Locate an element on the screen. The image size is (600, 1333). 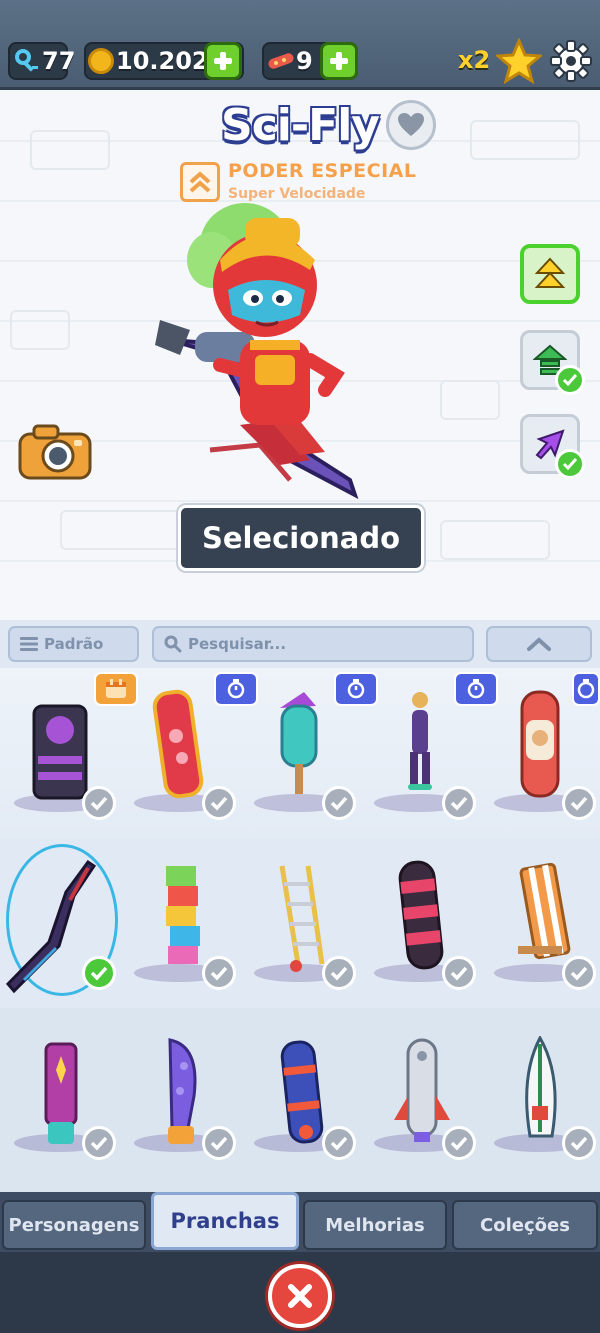
key-icon is located at coordinates (27, 61).